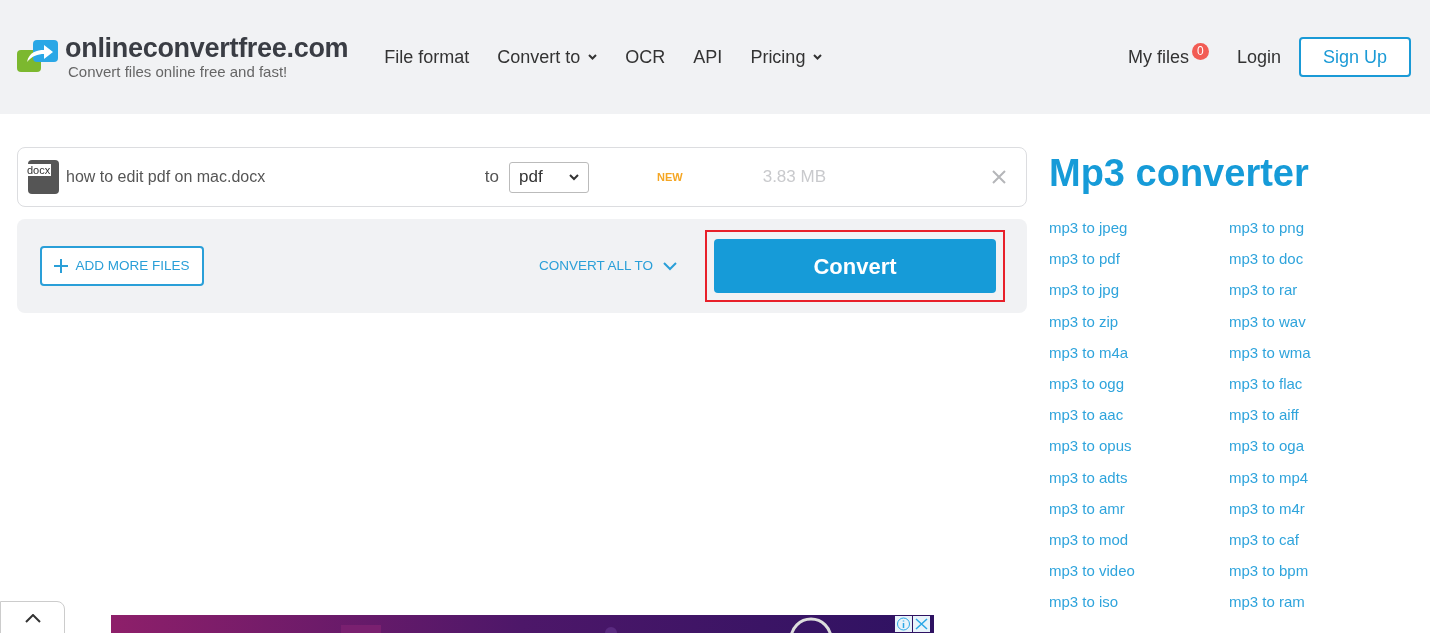  I want to click on converter-link: mp3 to aac, so click(1086, 415).